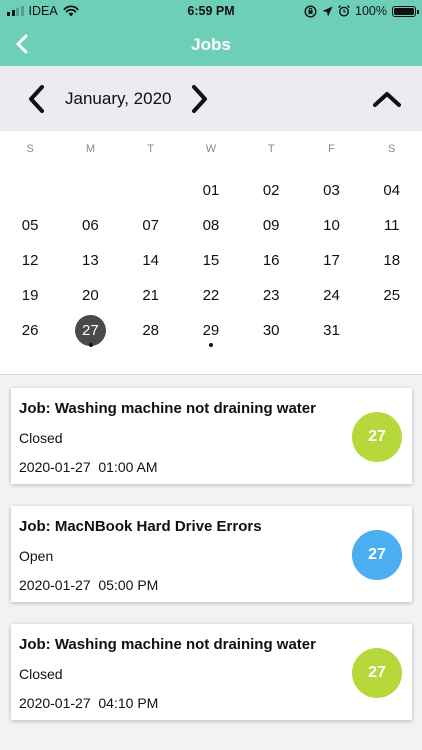 The height and width of the screenshot is (750, 422). I want to click on job-datetime: 2020-01-27 04:10 PM, so click(89, 703).